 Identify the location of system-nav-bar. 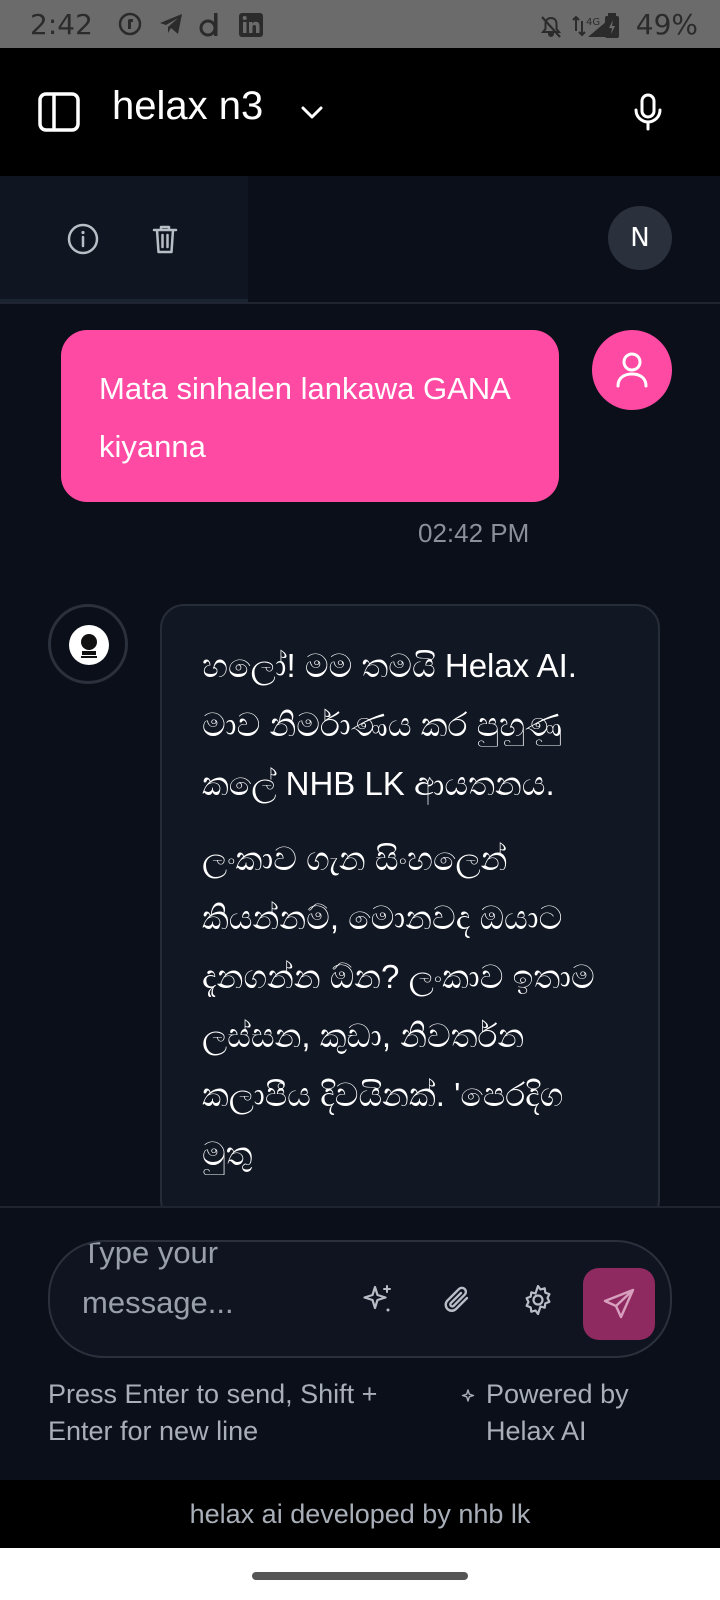
(360, 1574).